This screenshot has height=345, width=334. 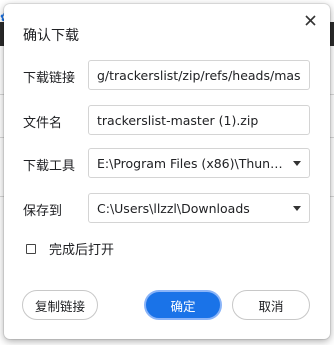 I want to click on file-name-label: 文件名, so click(x=43, y=123).